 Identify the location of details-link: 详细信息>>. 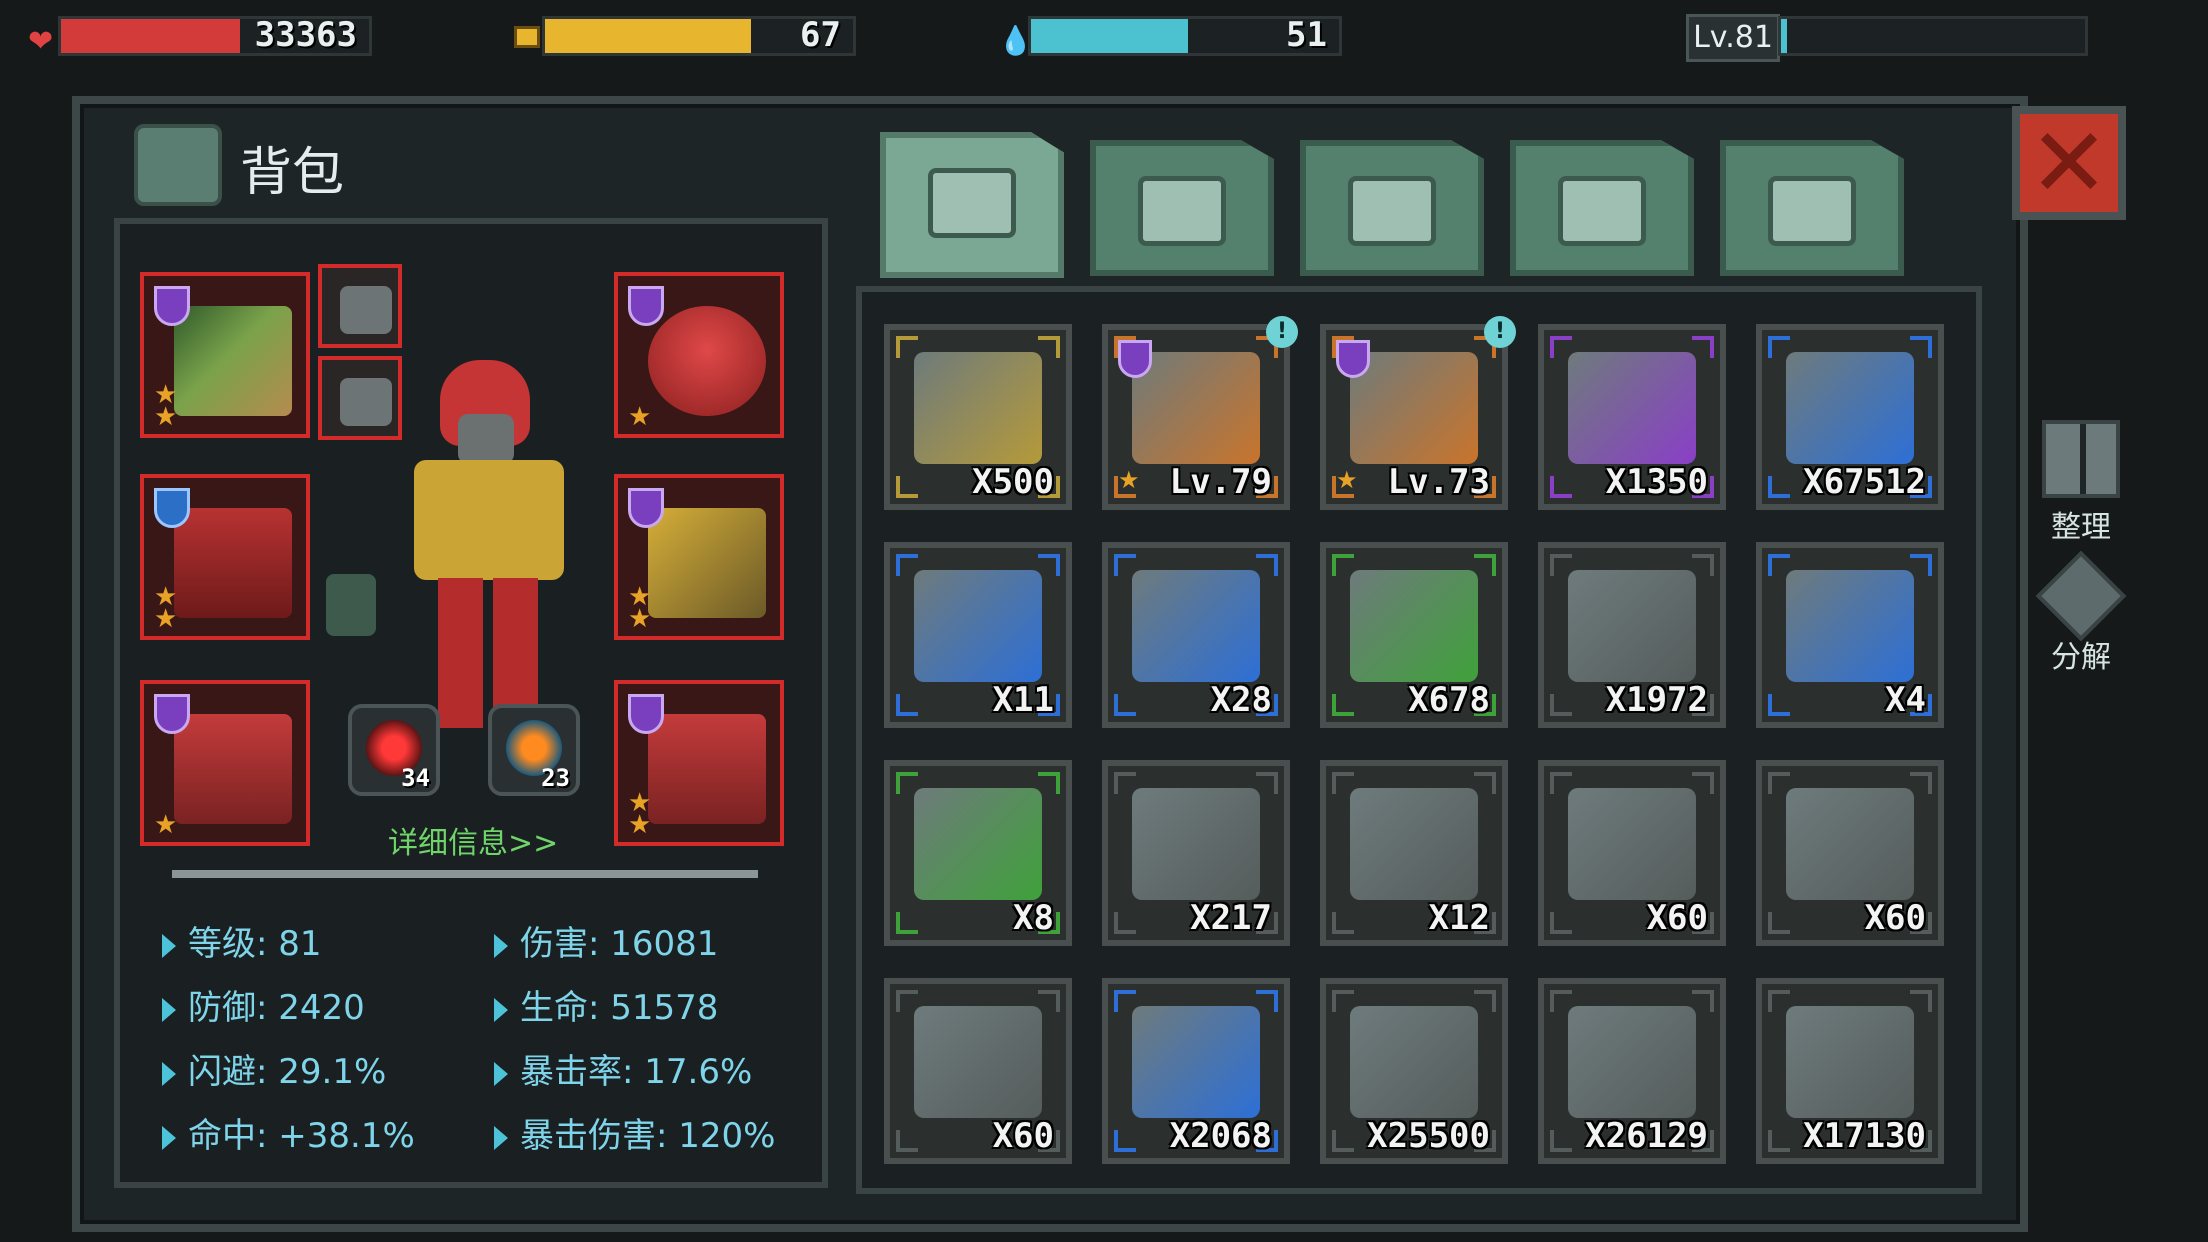
(473, 840).